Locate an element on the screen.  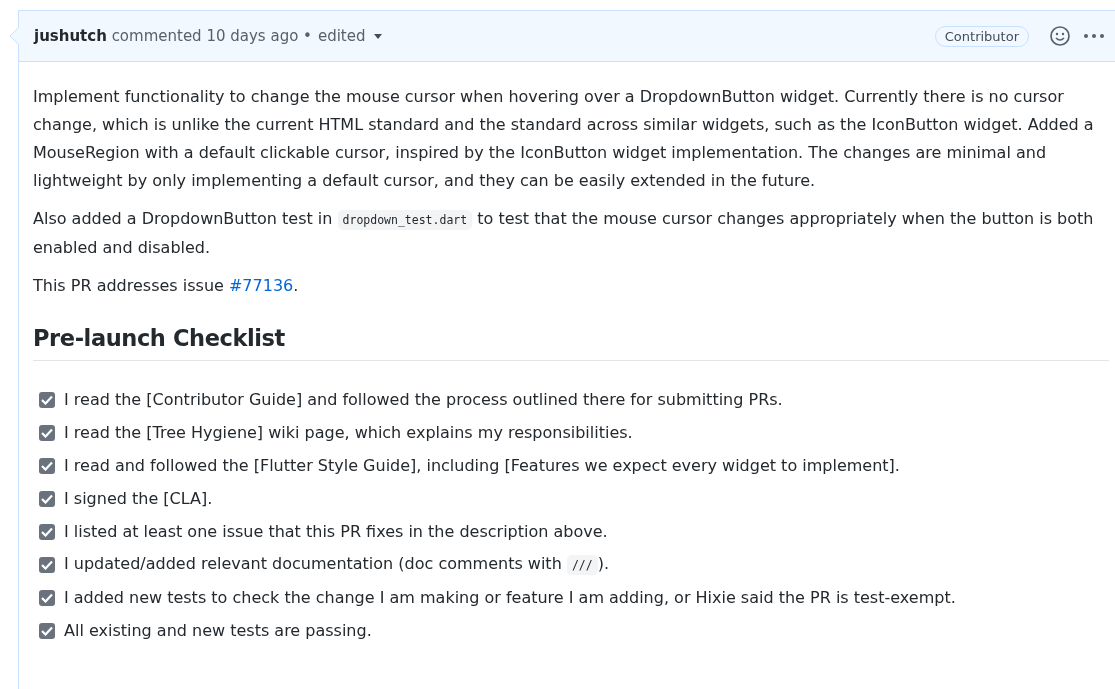
checklist-item-text: I updated/added relevant documentation (doc comments with /// ). is located at coordinates (336, 565).